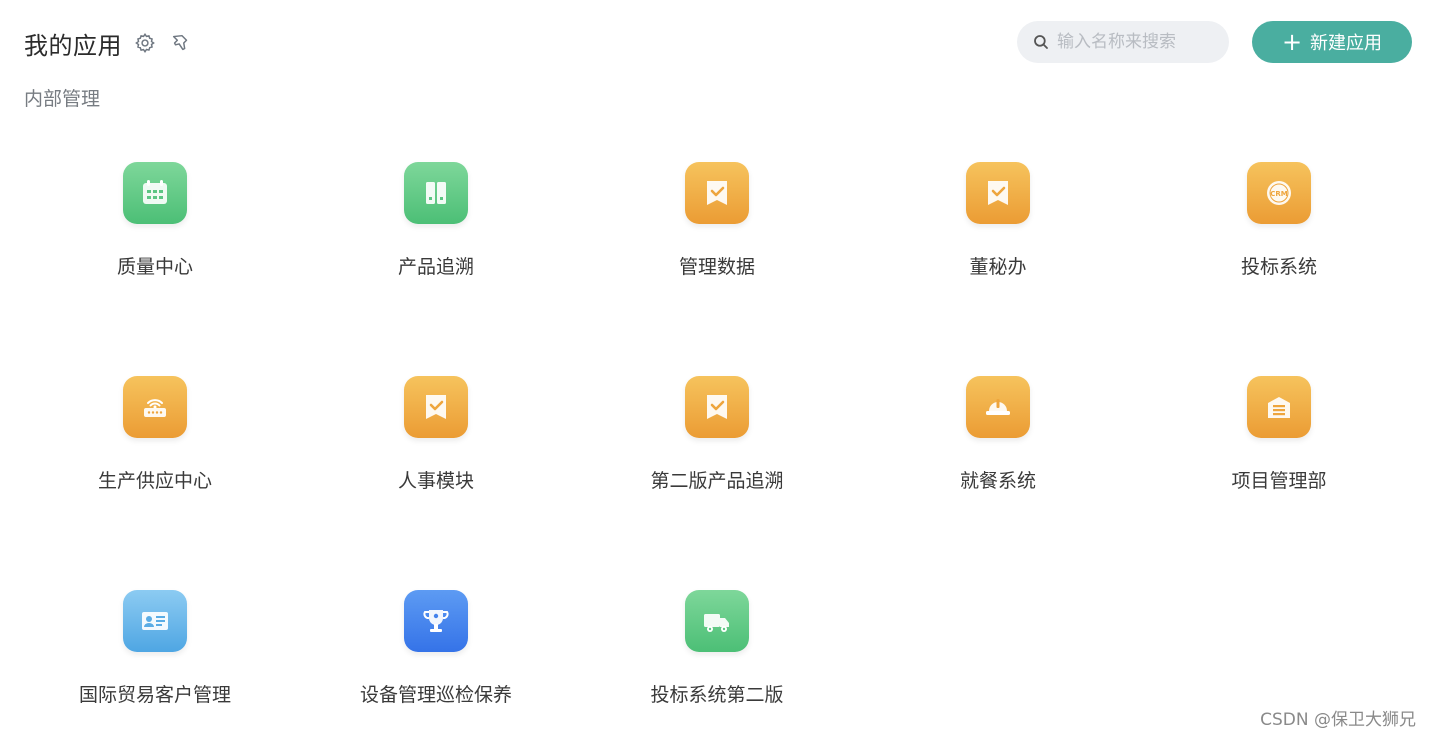 This screenshot has height=738, width=1432. I want to click on app-label: 设备管理巡检保养, so click(435, 695).